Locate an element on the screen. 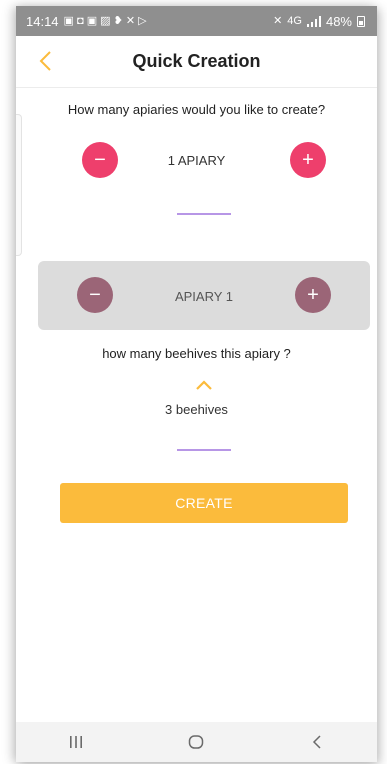  status-left: 14:14 ▣ ◘ ▣ ▨ ❥ ✕ ▷ is located at coordinates (86, 21).